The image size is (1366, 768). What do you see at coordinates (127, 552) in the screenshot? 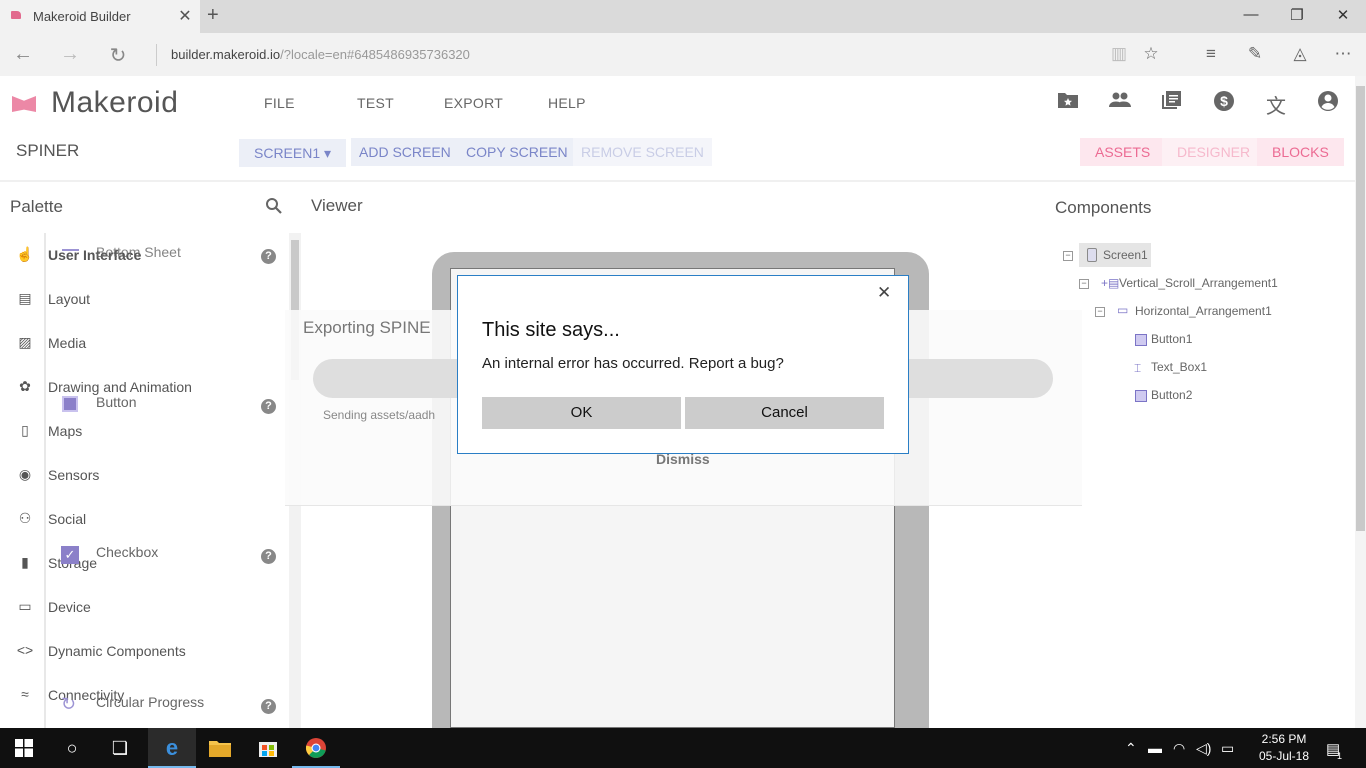
I see `palette-item-checkbox: Checkbox` at bounding box center [127, 552].